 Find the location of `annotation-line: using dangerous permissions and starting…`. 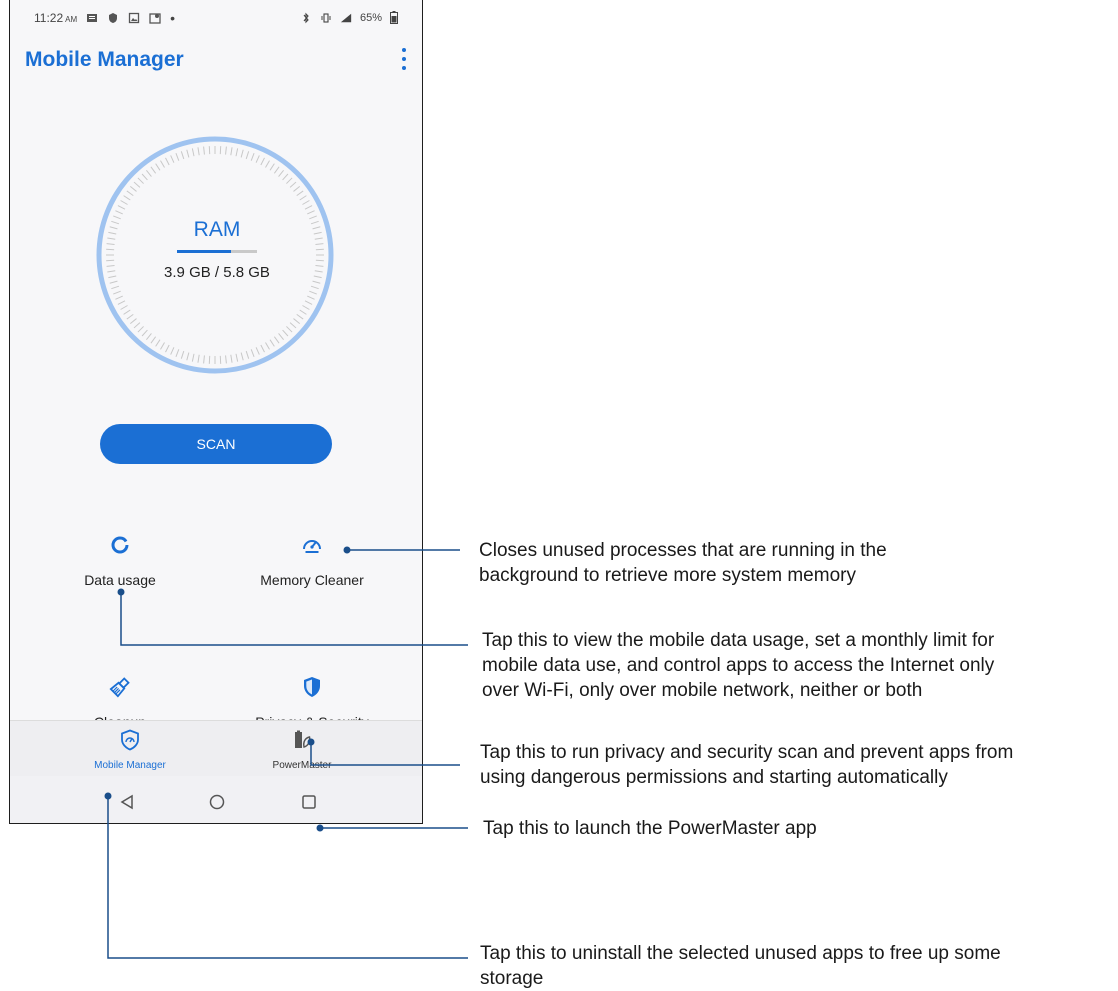

annotation-line: using dangerous permissions and starting… is located at coordinates (714, 777).